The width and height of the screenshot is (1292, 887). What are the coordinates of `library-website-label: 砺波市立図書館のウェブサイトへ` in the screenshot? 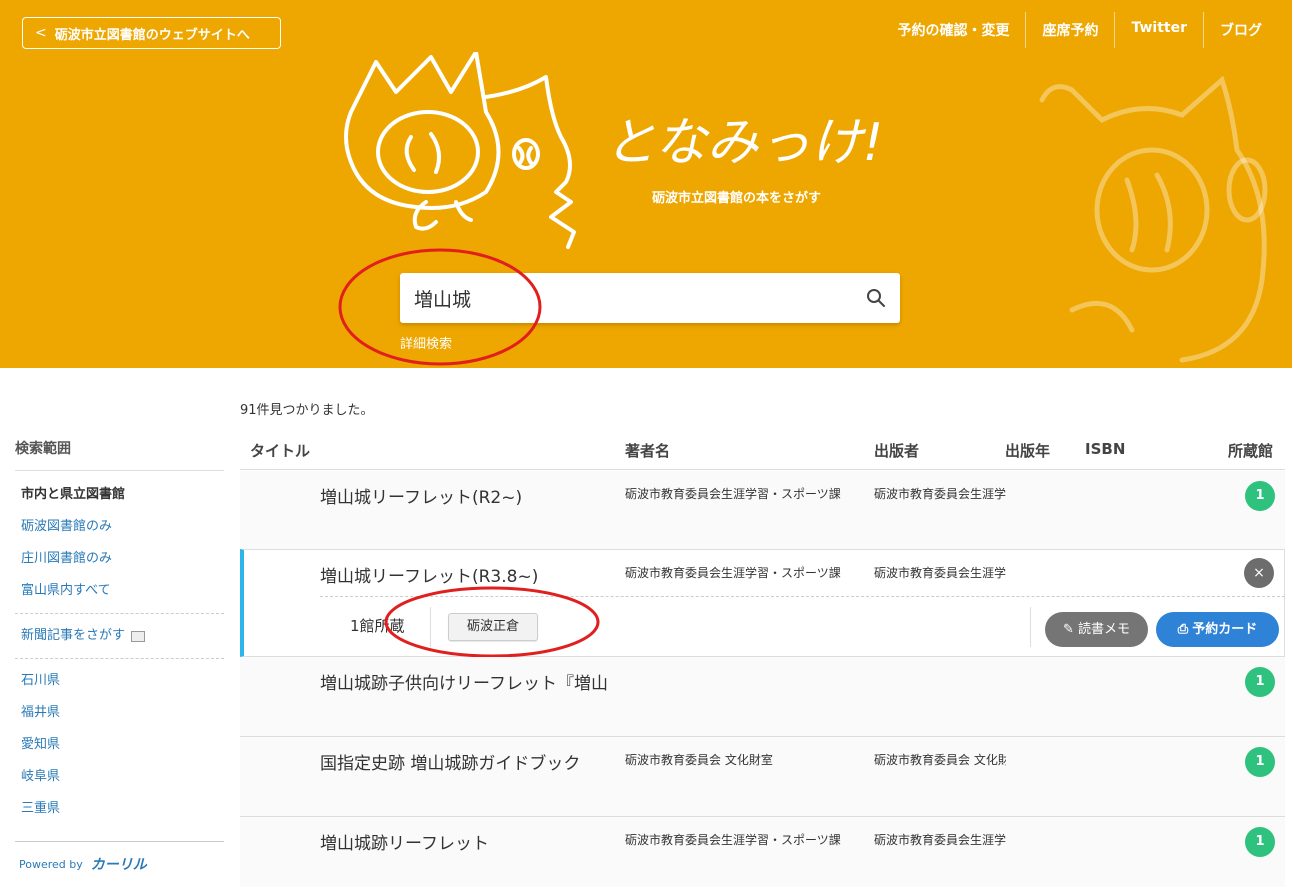 It's located at (152, 35).